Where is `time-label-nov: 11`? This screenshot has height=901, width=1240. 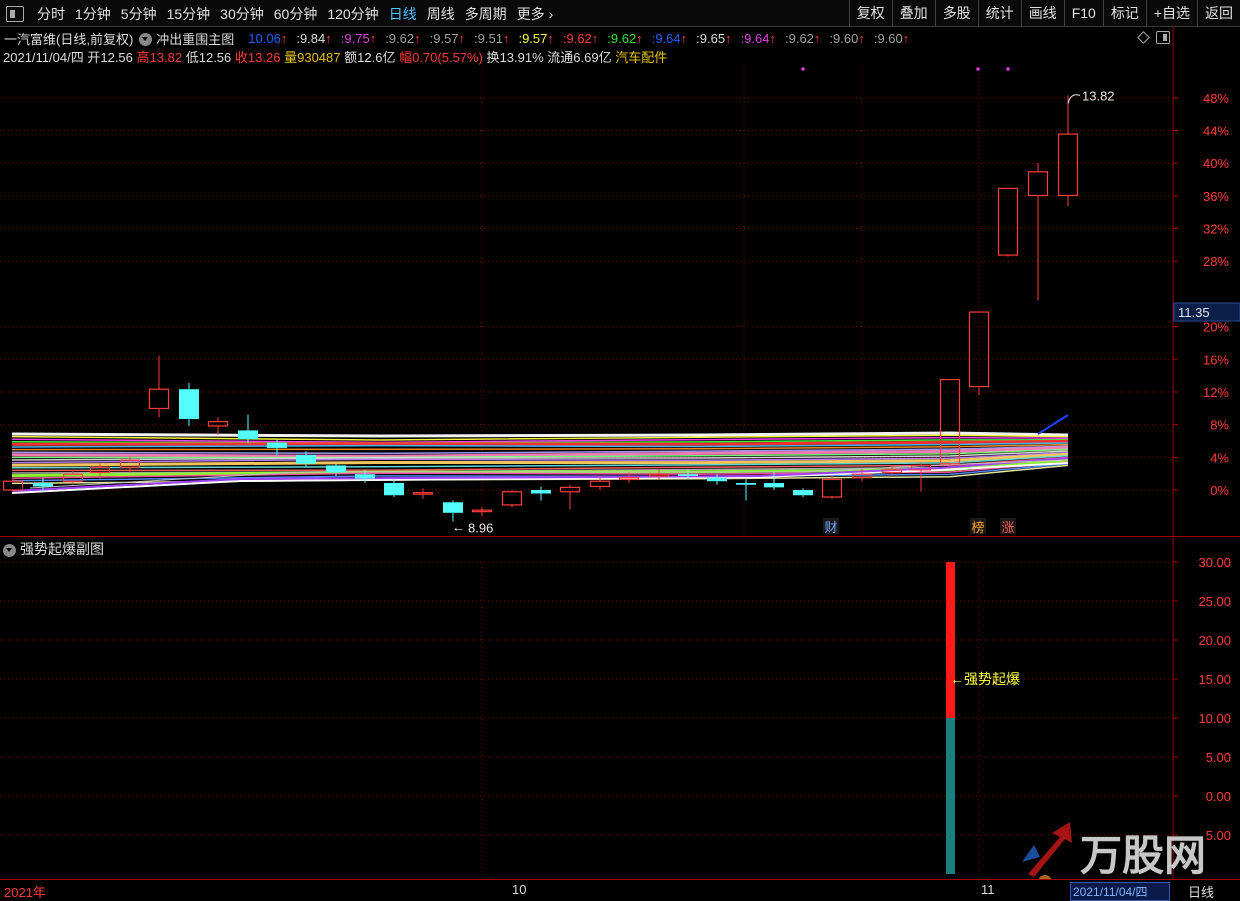
time-label-nov: 11 is located at coordinates (988, 889).